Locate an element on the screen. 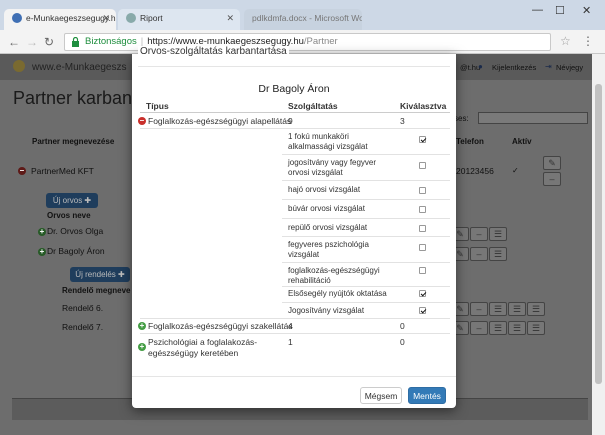  bookmark-star-icon: ☆ is located at coordinates (565, 41).